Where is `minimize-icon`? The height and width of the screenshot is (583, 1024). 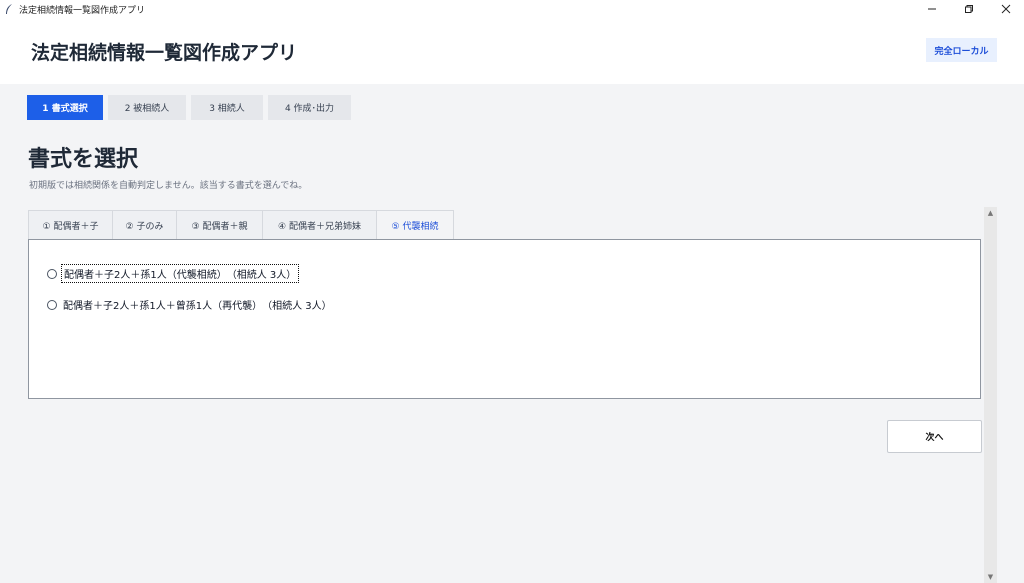 minimize-icon is located at coordinates (931, 9).